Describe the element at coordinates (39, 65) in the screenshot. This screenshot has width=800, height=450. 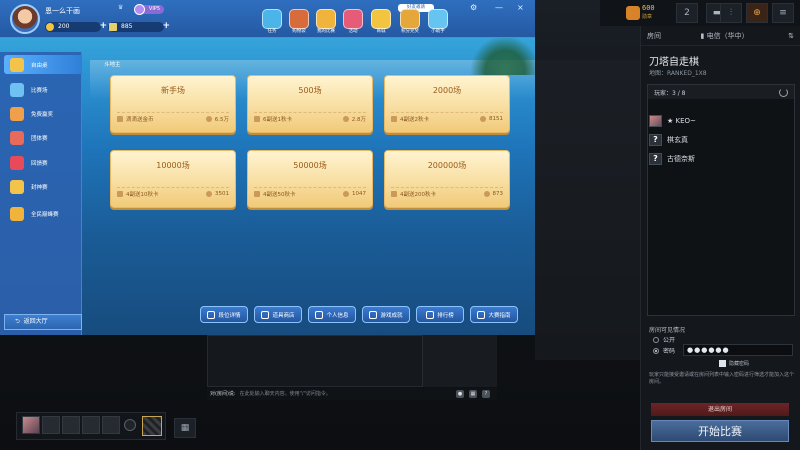
I see `sidebar-item-label: 自由桌` at that location.